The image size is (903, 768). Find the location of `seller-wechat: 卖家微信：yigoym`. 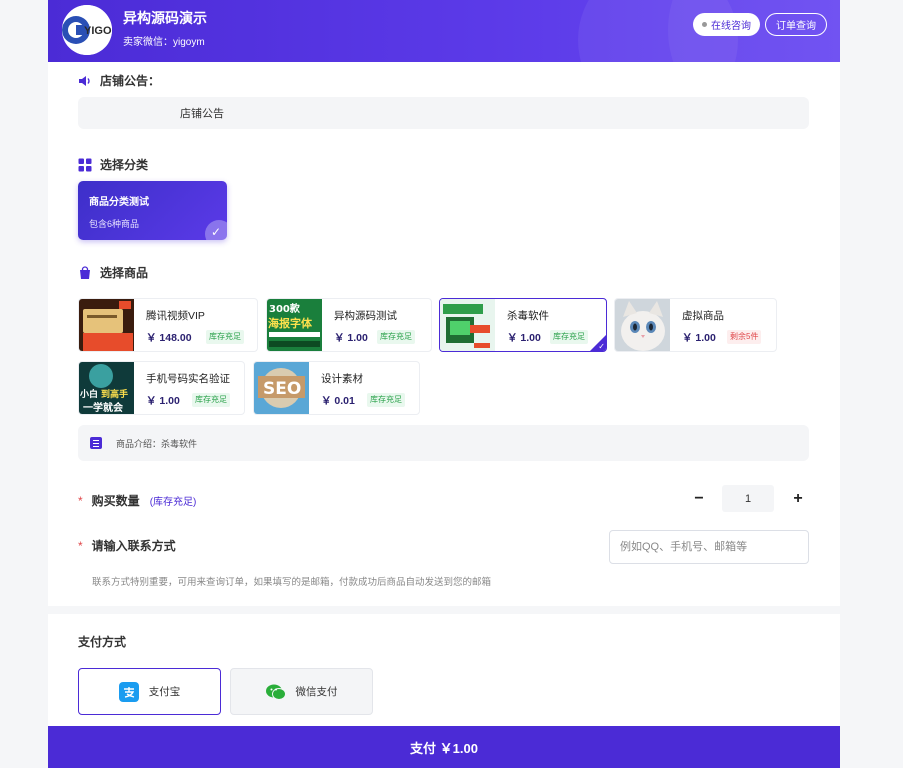

seller-wechat: 卖家微信：yigoym is located at coordinates (164, 42).